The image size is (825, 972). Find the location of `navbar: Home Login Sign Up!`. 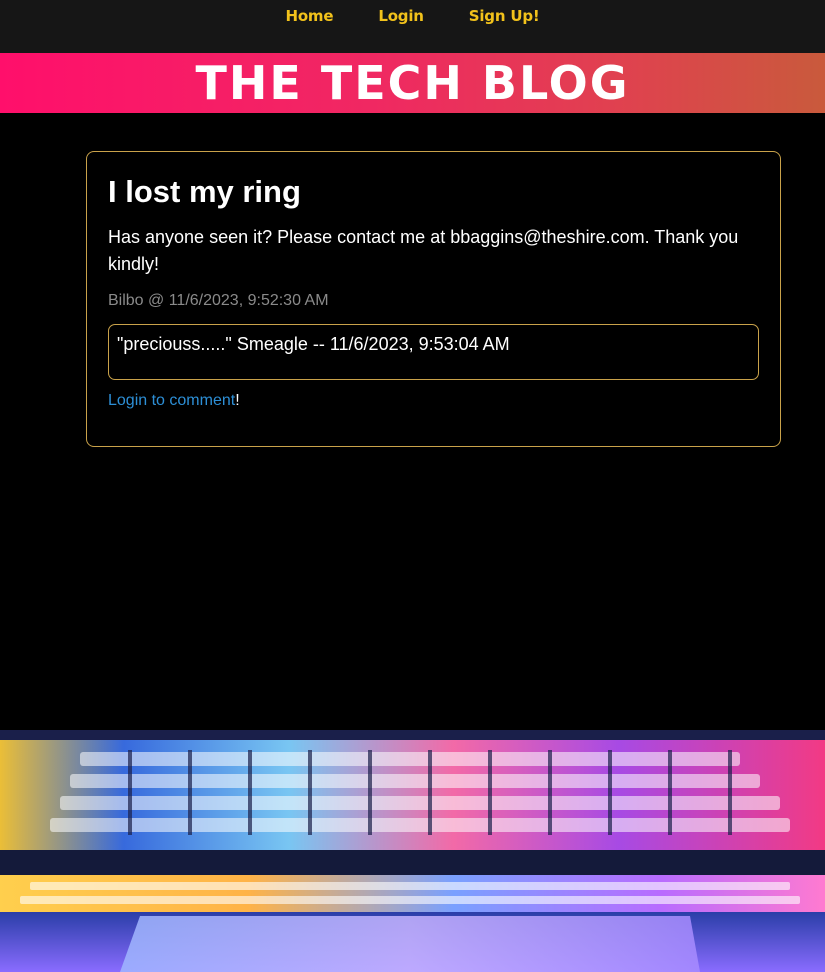

navbar: Home Login Sign Up! is located at coordinates (412, 26).